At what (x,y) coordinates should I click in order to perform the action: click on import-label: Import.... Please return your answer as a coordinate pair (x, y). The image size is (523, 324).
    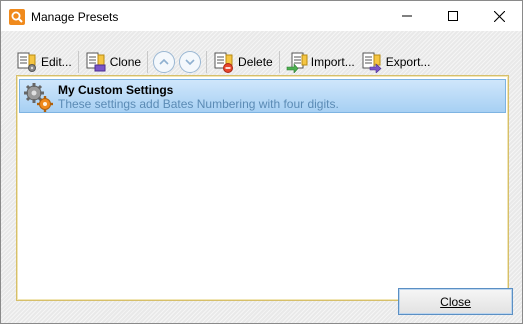
    Looking at the image, I should click on (332, 62).